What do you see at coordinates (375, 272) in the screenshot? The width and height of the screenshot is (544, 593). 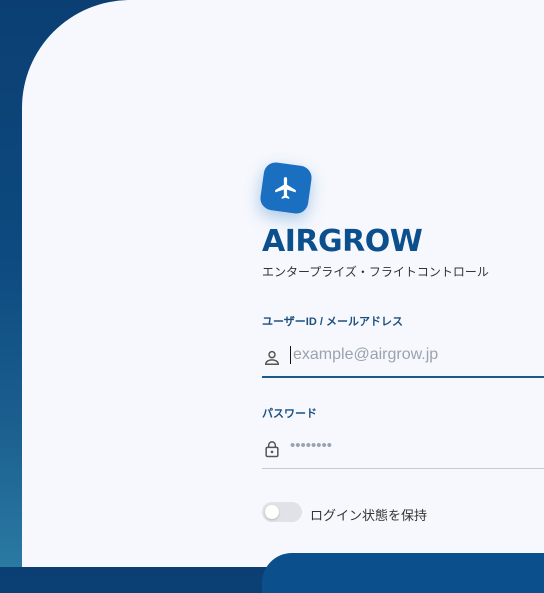 I see `brand-subtitle: エンタープライズ・フライトコントロール` at bounding box center [375, 272].